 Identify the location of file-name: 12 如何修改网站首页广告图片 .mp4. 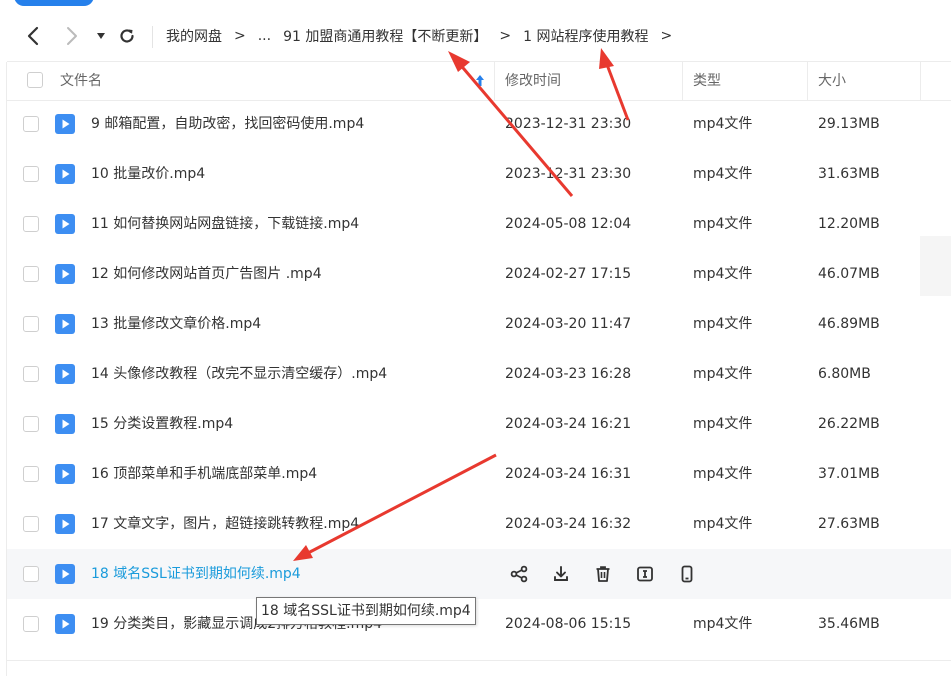
(206, 274).